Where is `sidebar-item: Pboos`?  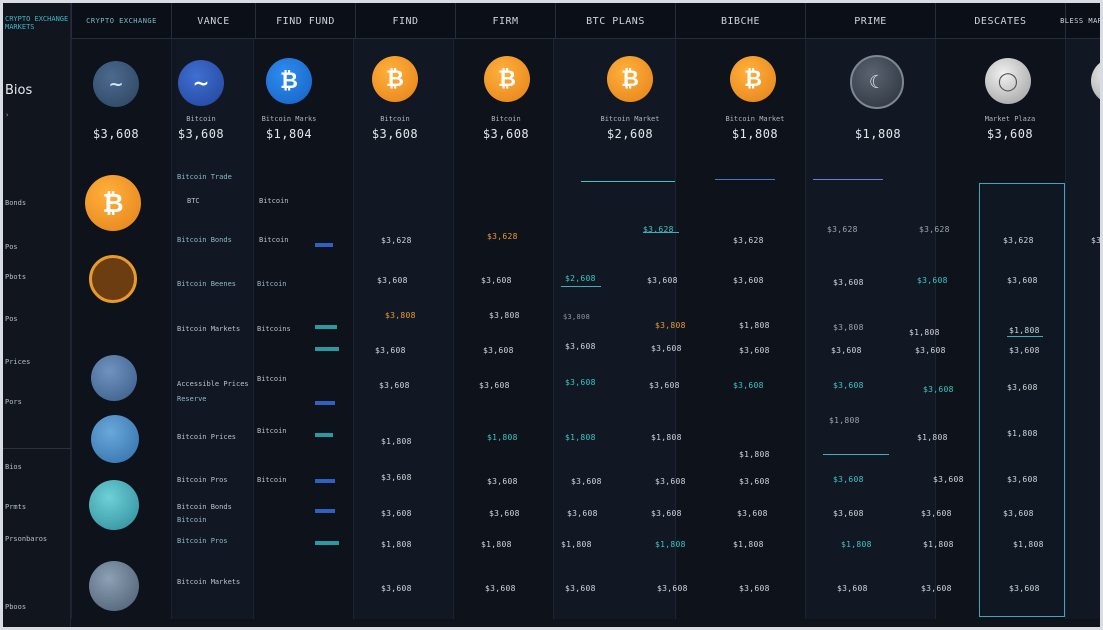 sidebar-item: Pboos is located at coordinates (15, 607).